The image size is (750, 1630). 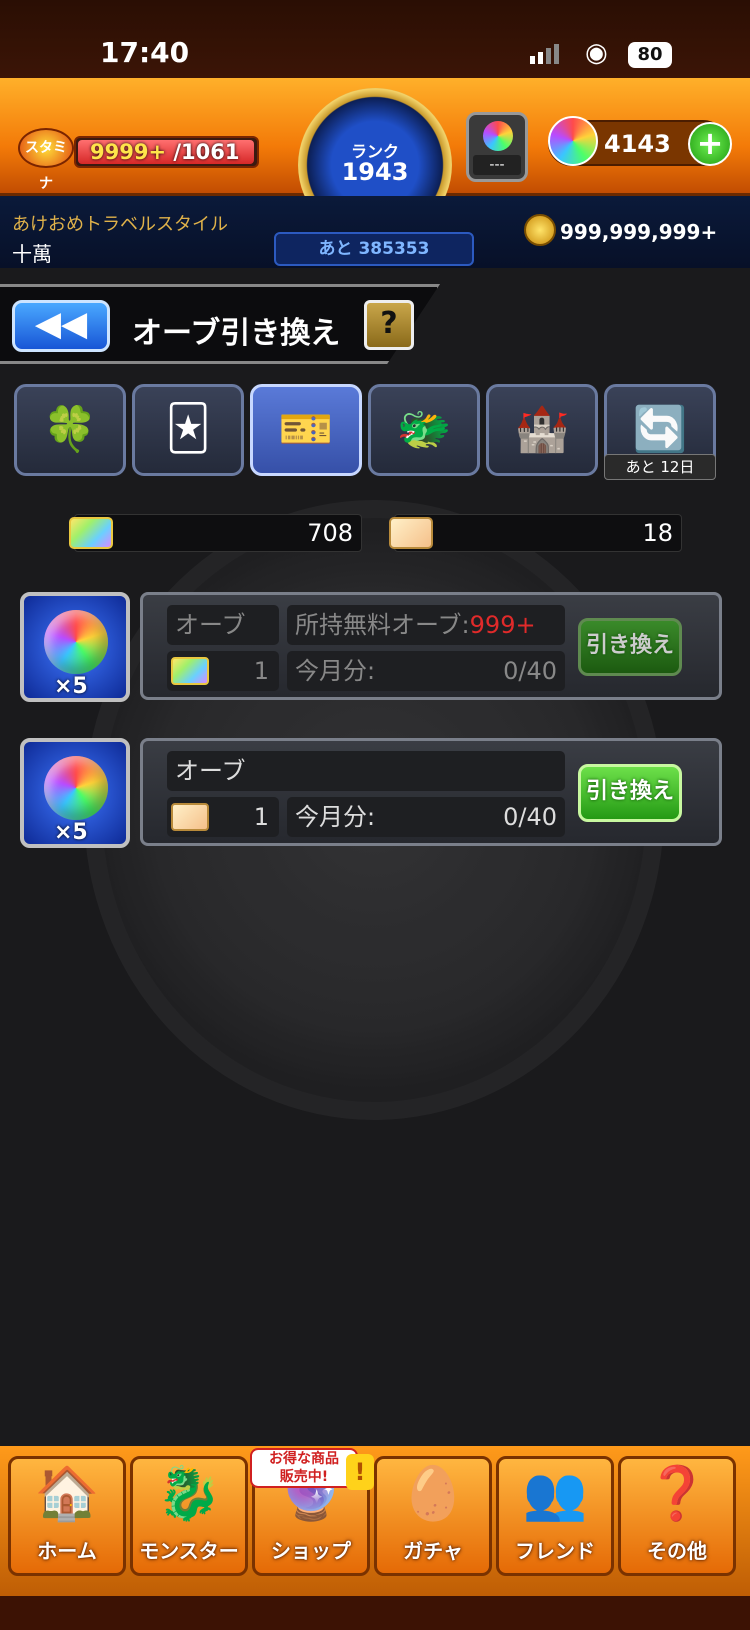 I want to click on rank-value: 1943, so click(x=375, y=172).